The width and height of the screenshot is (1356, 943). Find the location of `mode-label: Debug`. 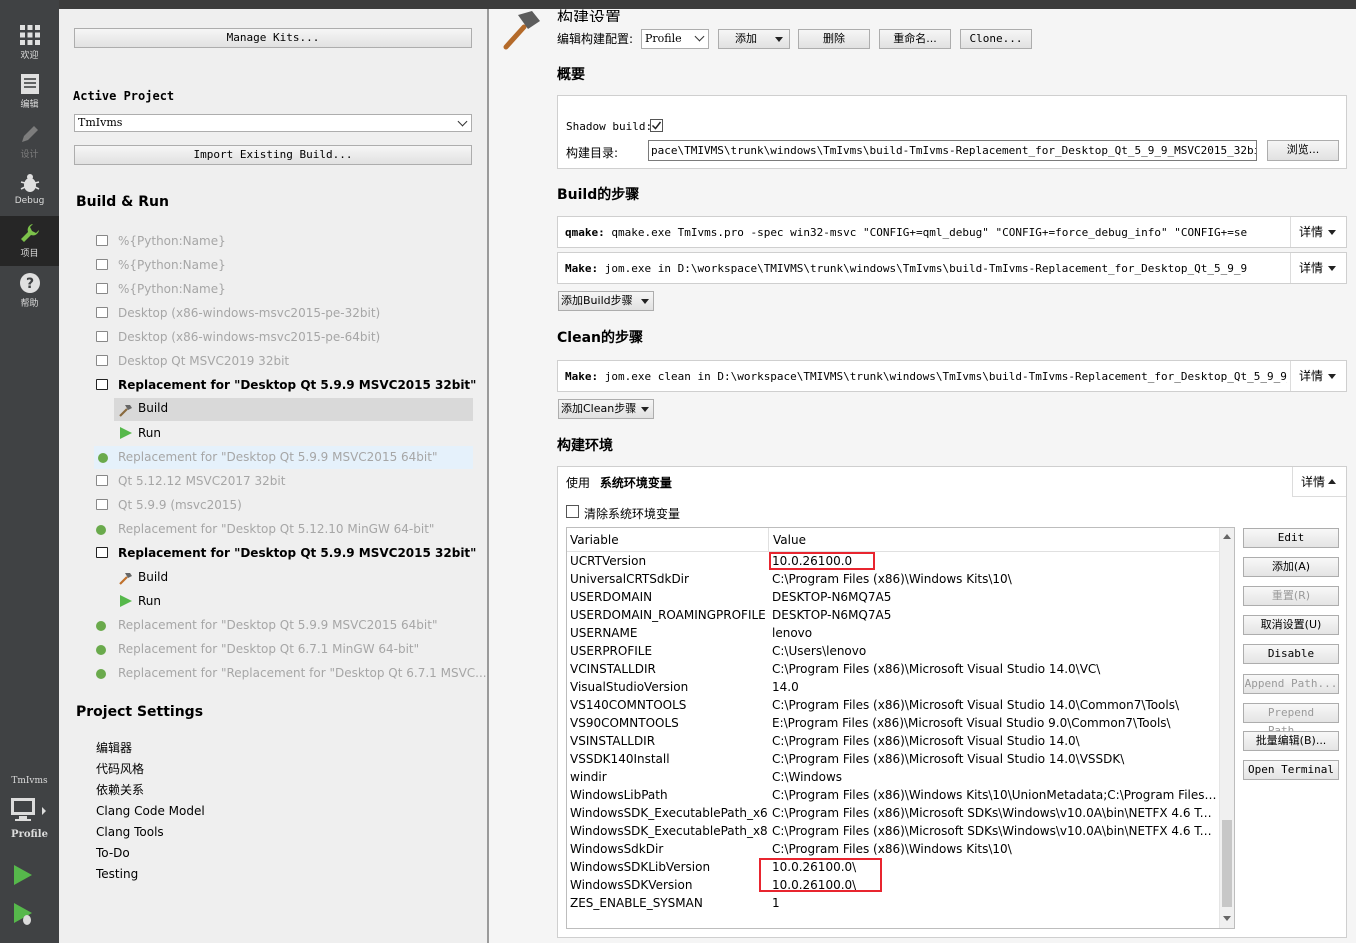

mode-label: Debug is located at coordinates (29, 201).